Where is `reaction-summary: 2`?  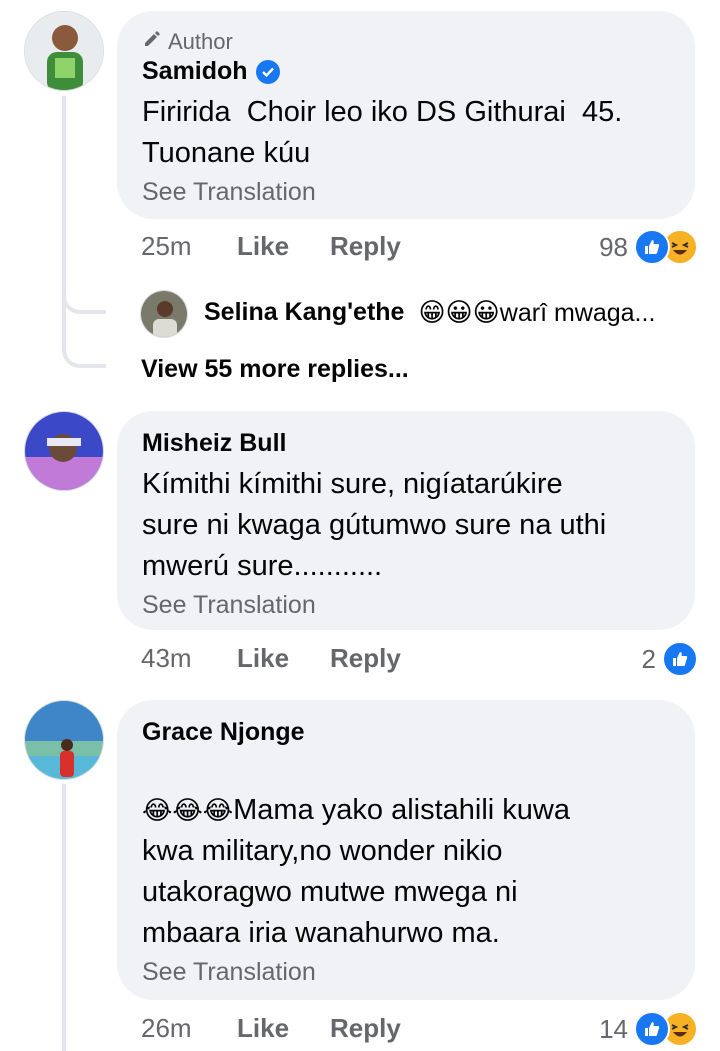 reaction-summary: 2 is located at coordinates (670, 659).